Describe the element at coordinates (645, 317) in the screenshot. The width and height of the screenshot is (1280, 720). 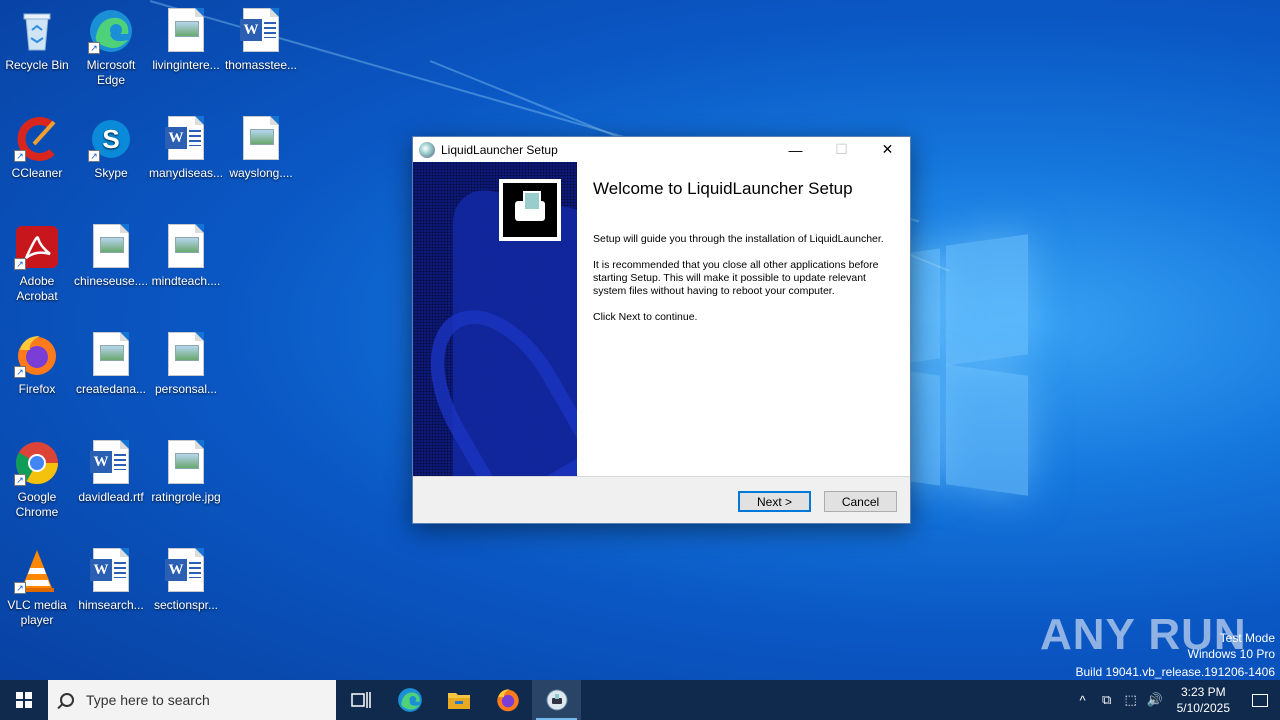
I see `welcome-text-continue: Click Next to continue.` at that location.